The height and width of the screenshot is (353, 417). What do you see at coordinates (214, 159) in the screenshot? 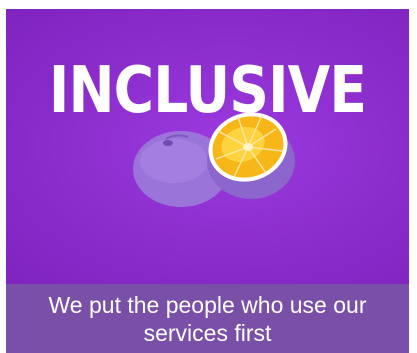
I see `purple-painted-orange-icon` at bounding box center [214, 159].